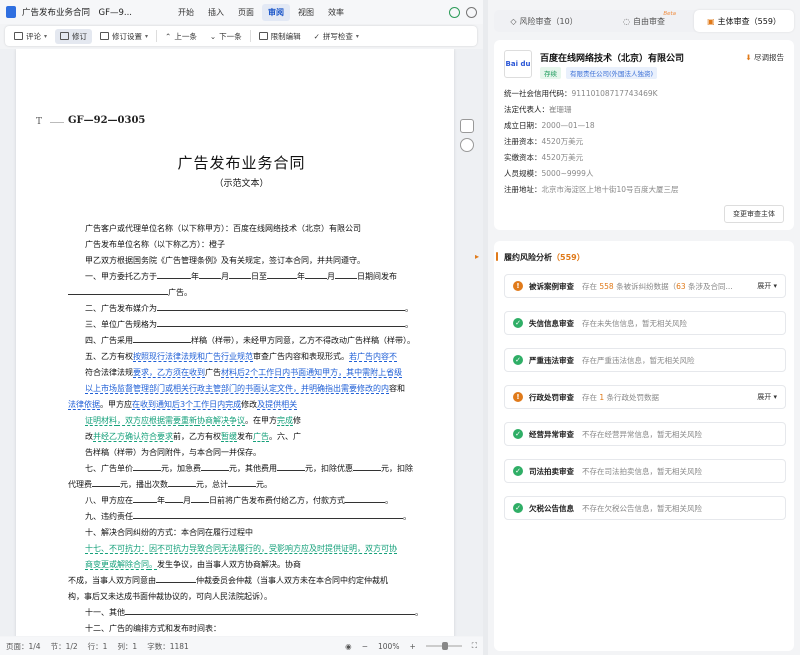 Image resolution: width=800 pixels, height=655 pixels. What do you see at coordinates (187, 405) in the screenshot?
I see `tracked-insertion: 在收到通知后3个工作日内完成` at bounding box center [187, 405].